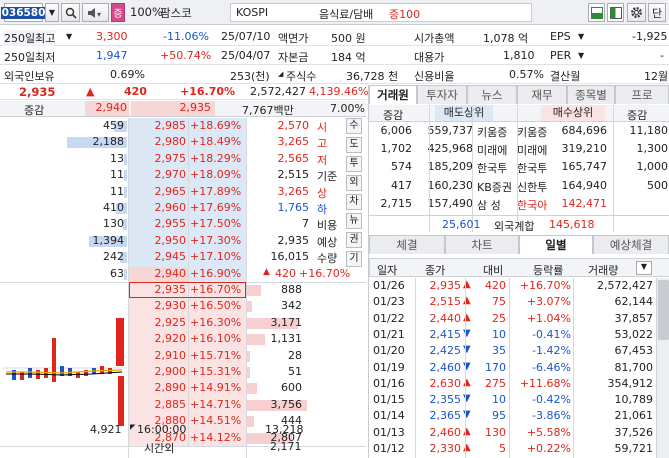 This screenshot has height=458, width=669. I want to click on settings-button, so click(636, 12).